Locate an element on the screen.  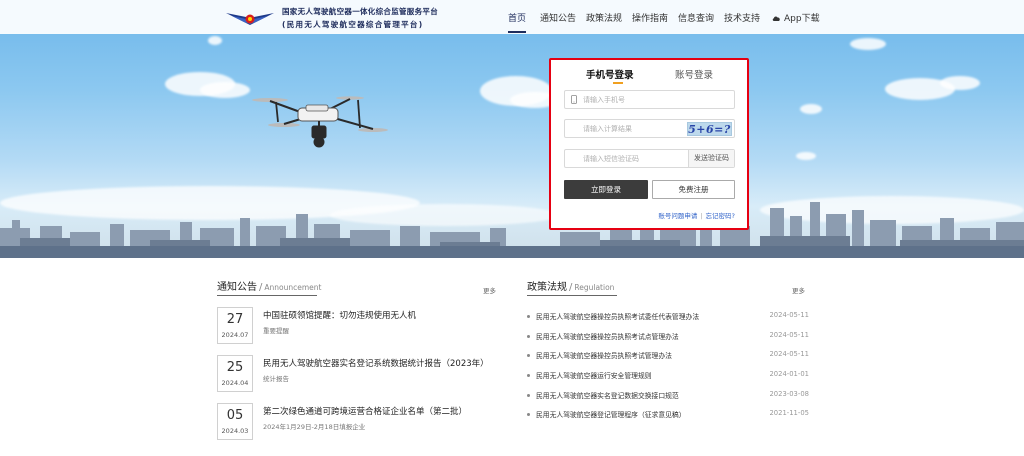
regulations-header: 政策法规 / Regulation is located at coordinates (572, 287).